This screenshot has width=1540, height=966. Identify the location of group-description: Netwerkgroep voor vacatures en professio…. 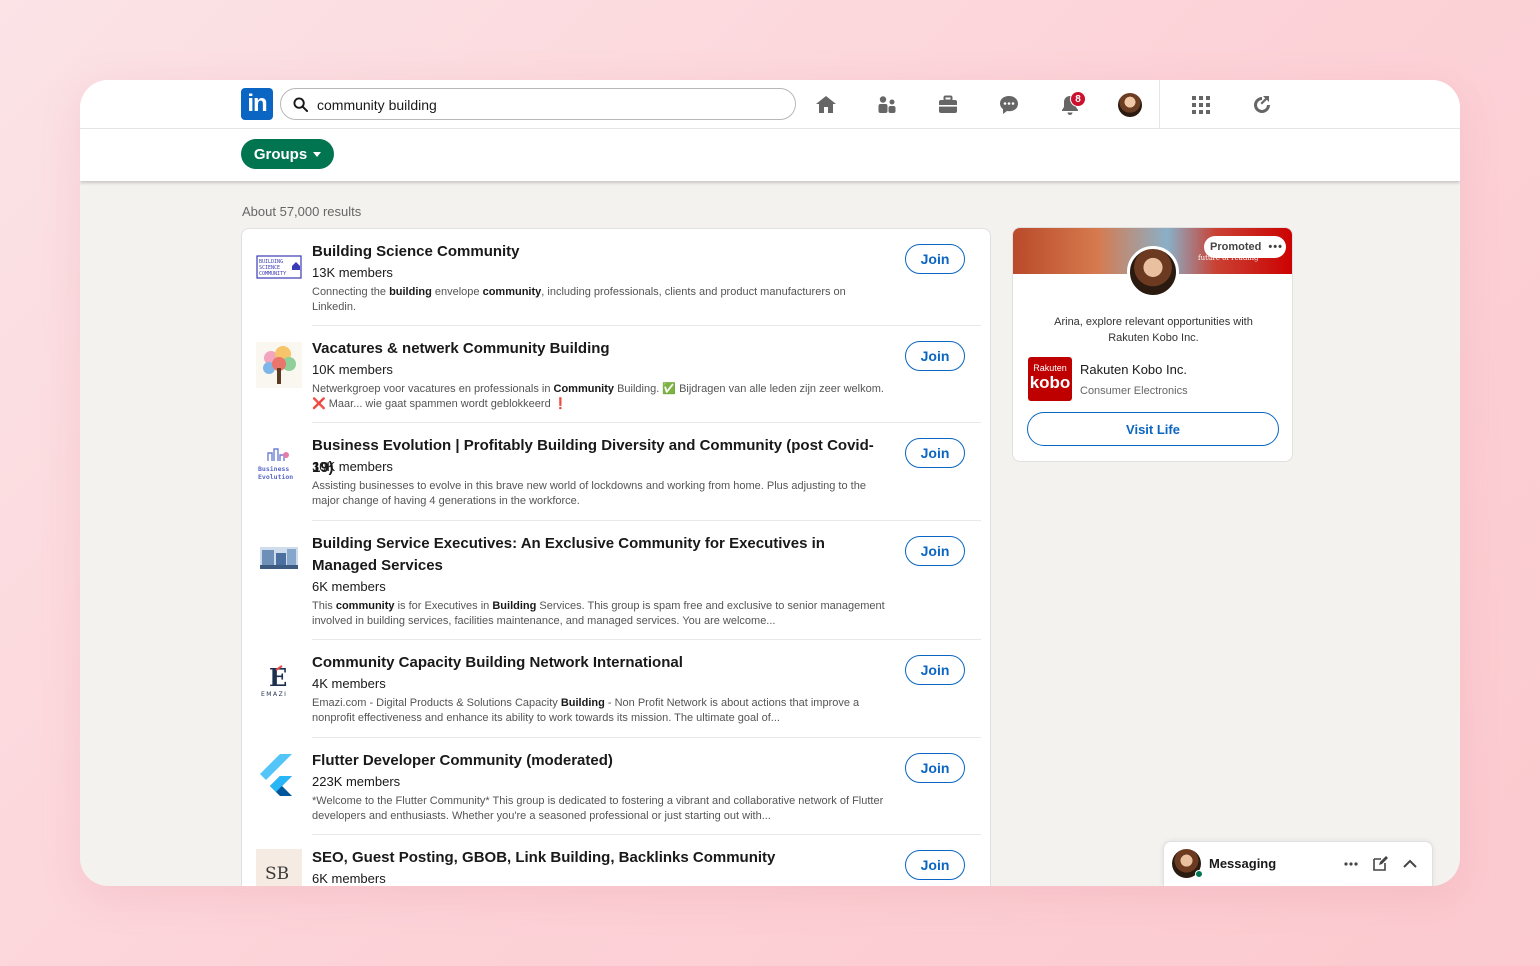
(598, 396).